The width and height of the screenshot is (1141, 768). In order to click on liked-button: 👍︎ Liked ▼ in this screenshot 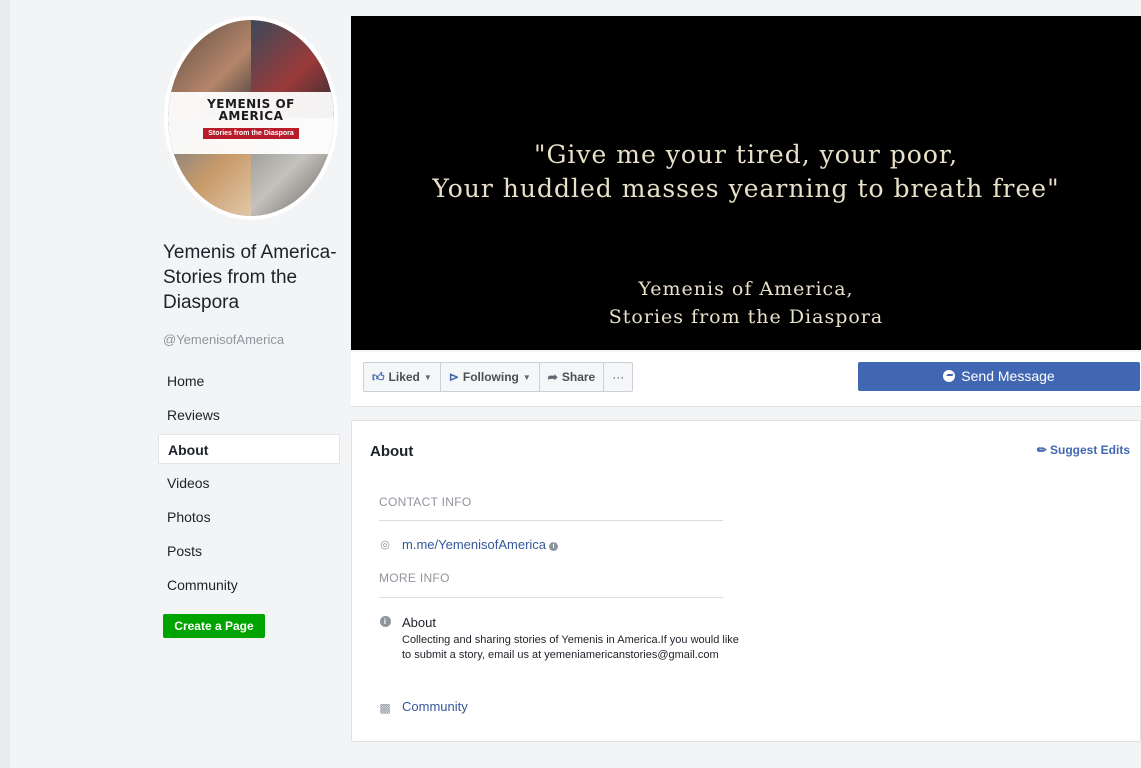, I will do `click(402, 377)`.